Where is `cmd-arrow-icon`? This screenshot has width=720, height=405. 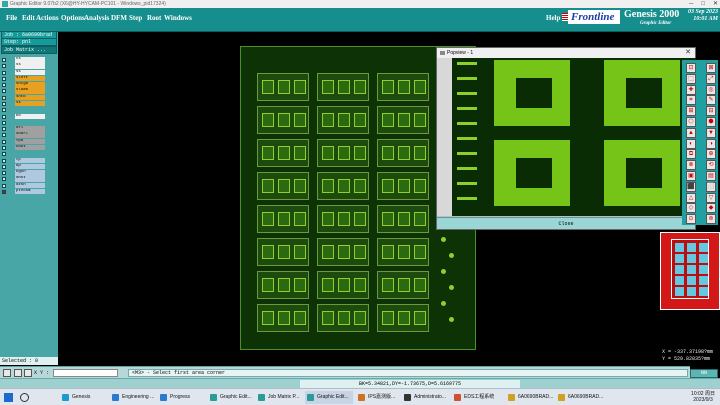 cmd-arrow-icon is located at coordinates (7, 373).